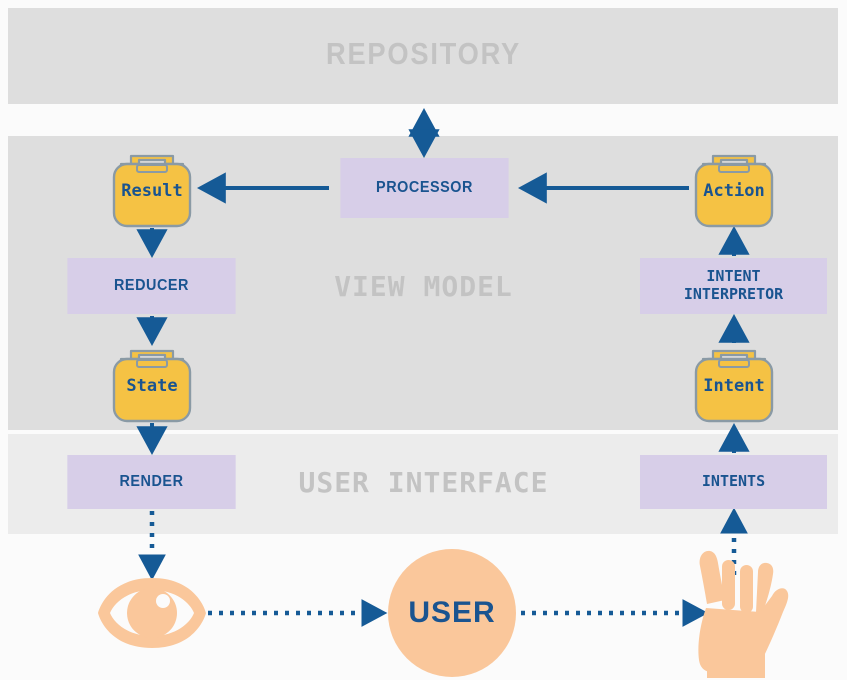  I want to click on node-reducer-label: REDUCER, so click(151, 285).